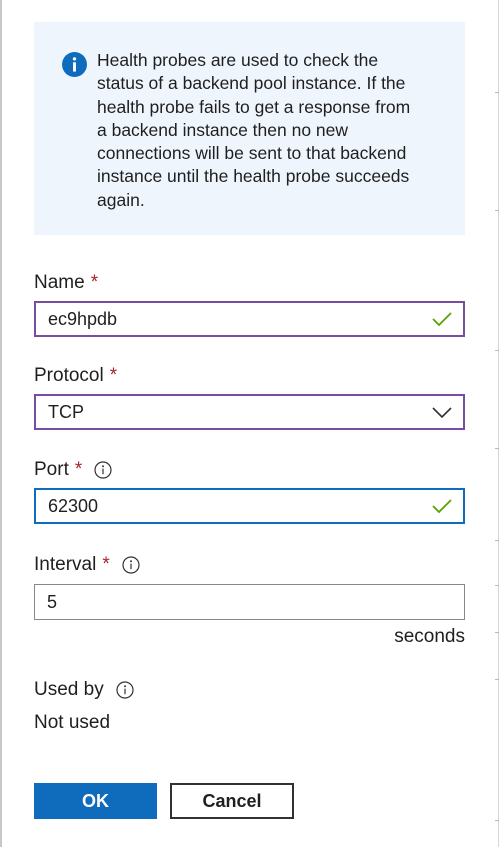  I want to click on port-label: Port *, so click(73, 470).